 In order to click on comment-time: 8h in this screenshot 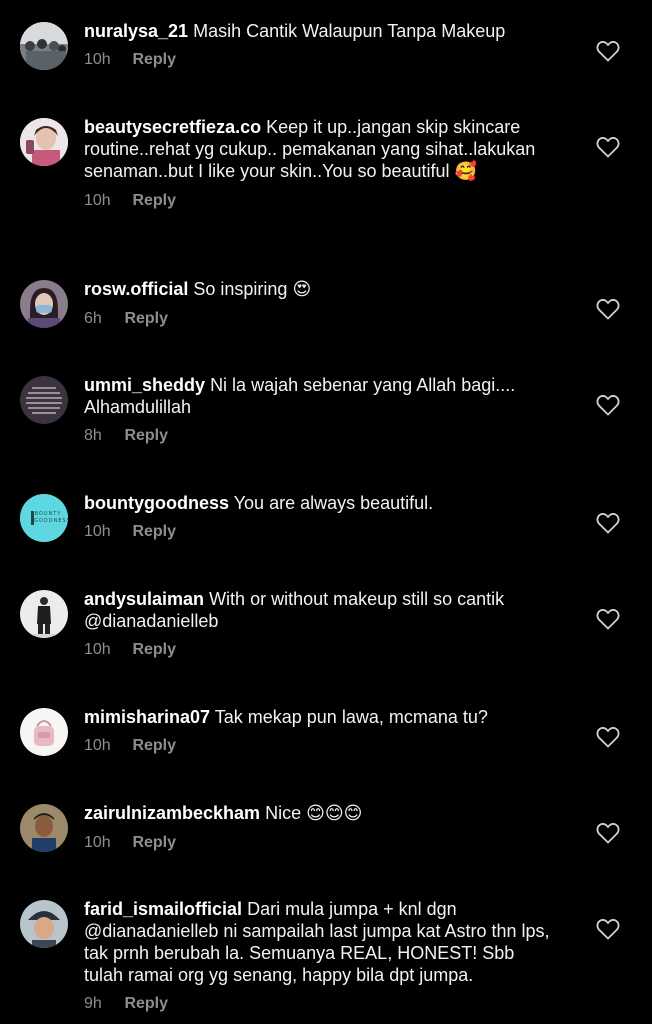, I will do `click(93, 435)`.